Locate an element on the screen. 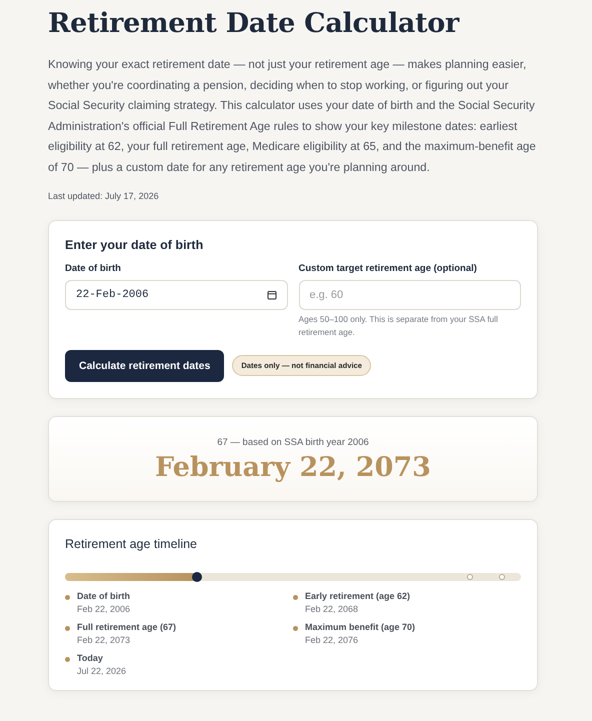  section-heading: Retirement age timeline is located at coordinates (131, 543).